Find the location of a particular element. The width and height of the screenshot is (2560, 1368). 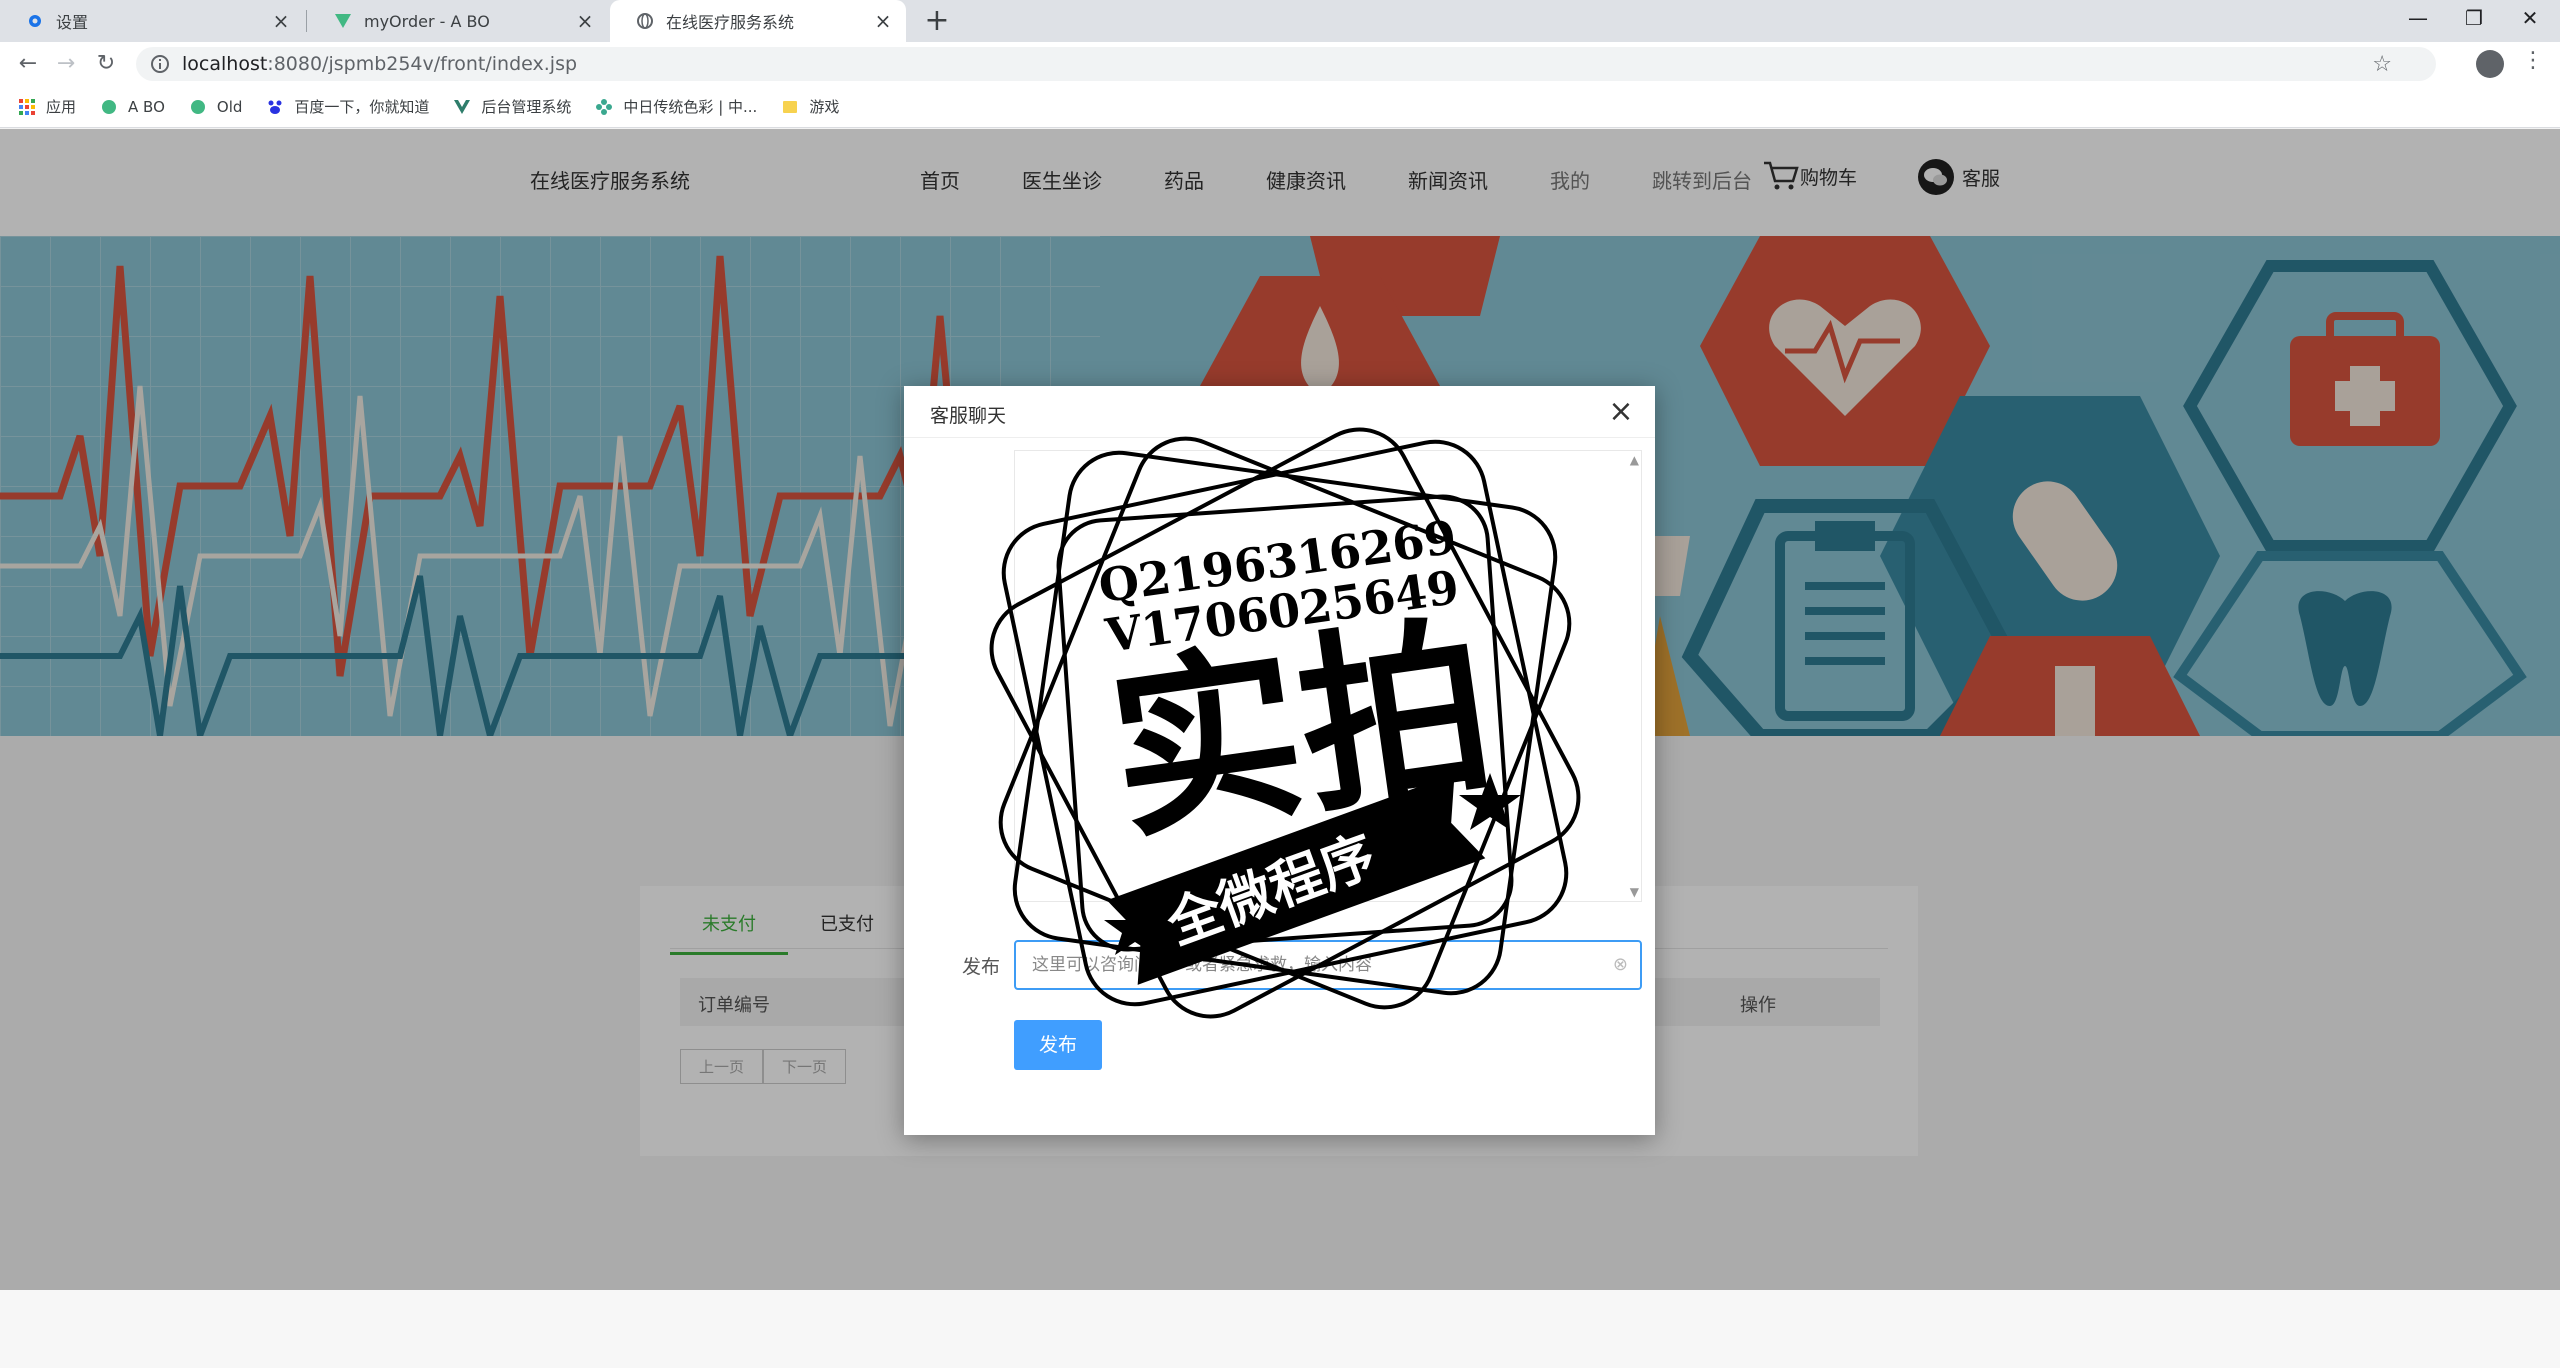

bookmark-old: Old is located at coordinates (216, 106).